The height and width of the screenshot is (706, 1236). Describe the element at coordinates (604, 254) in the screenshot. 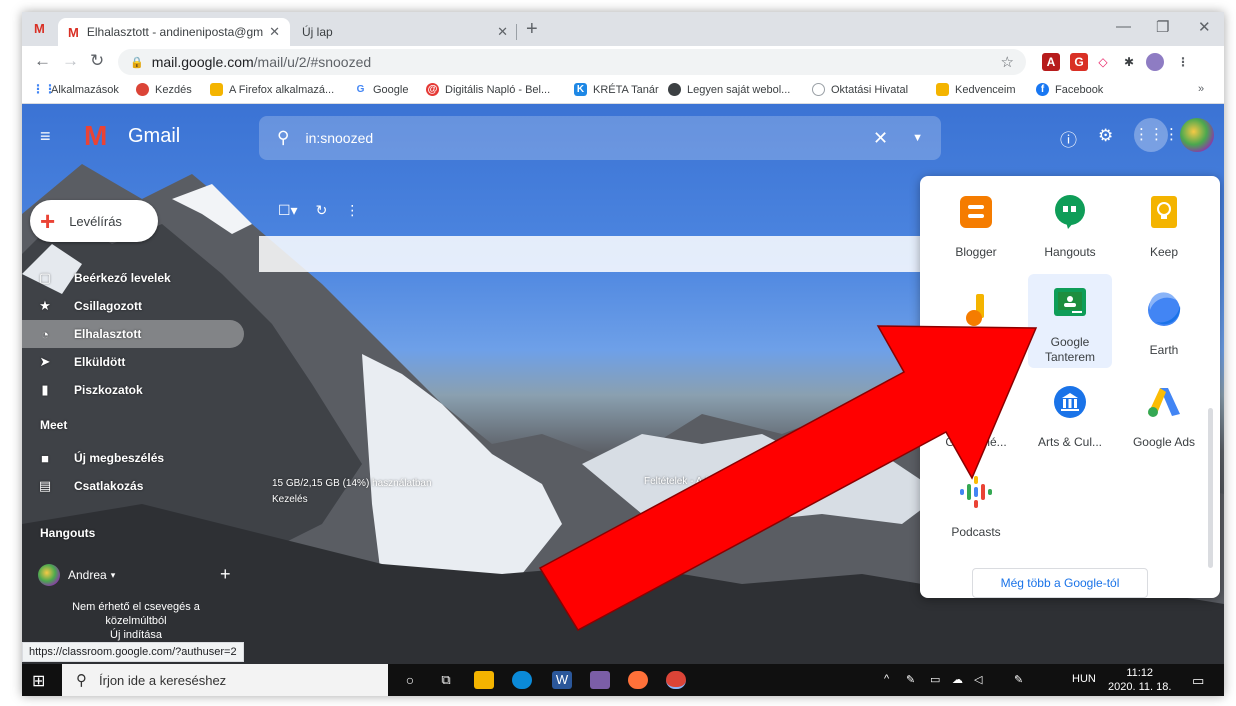

I see `mail-list-header` at that location.